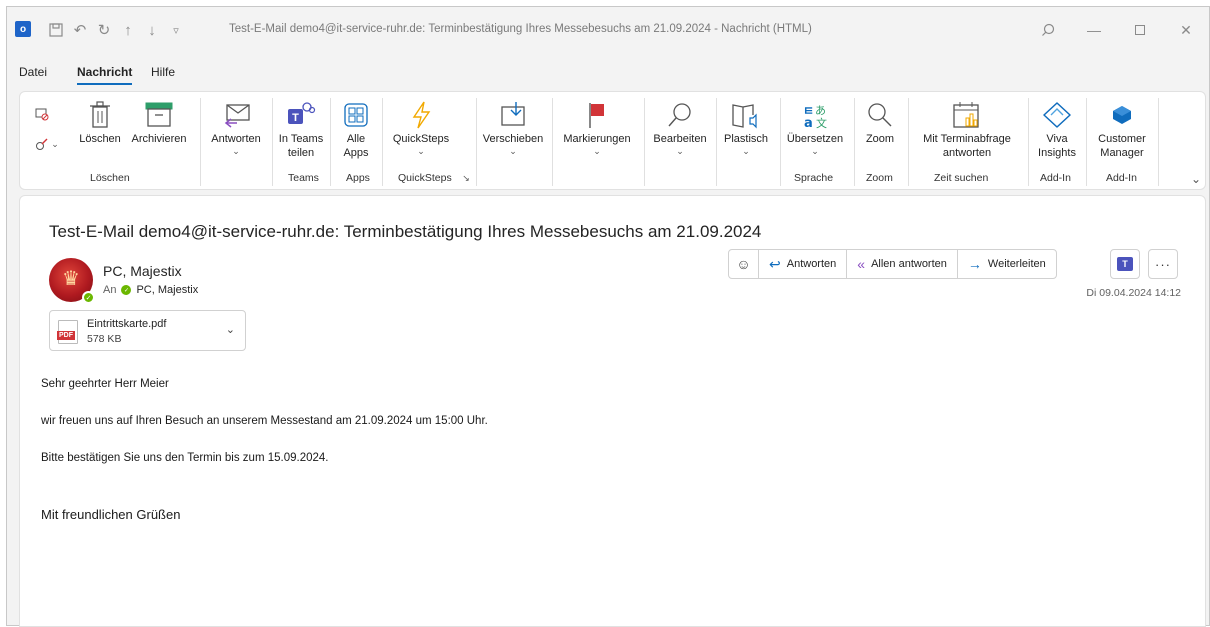 The width and height of the screenshot is (1210, 627). Describe the element at coordinates (104, 30) in the screenshot. I see `redo-icon: ↻` at that location.